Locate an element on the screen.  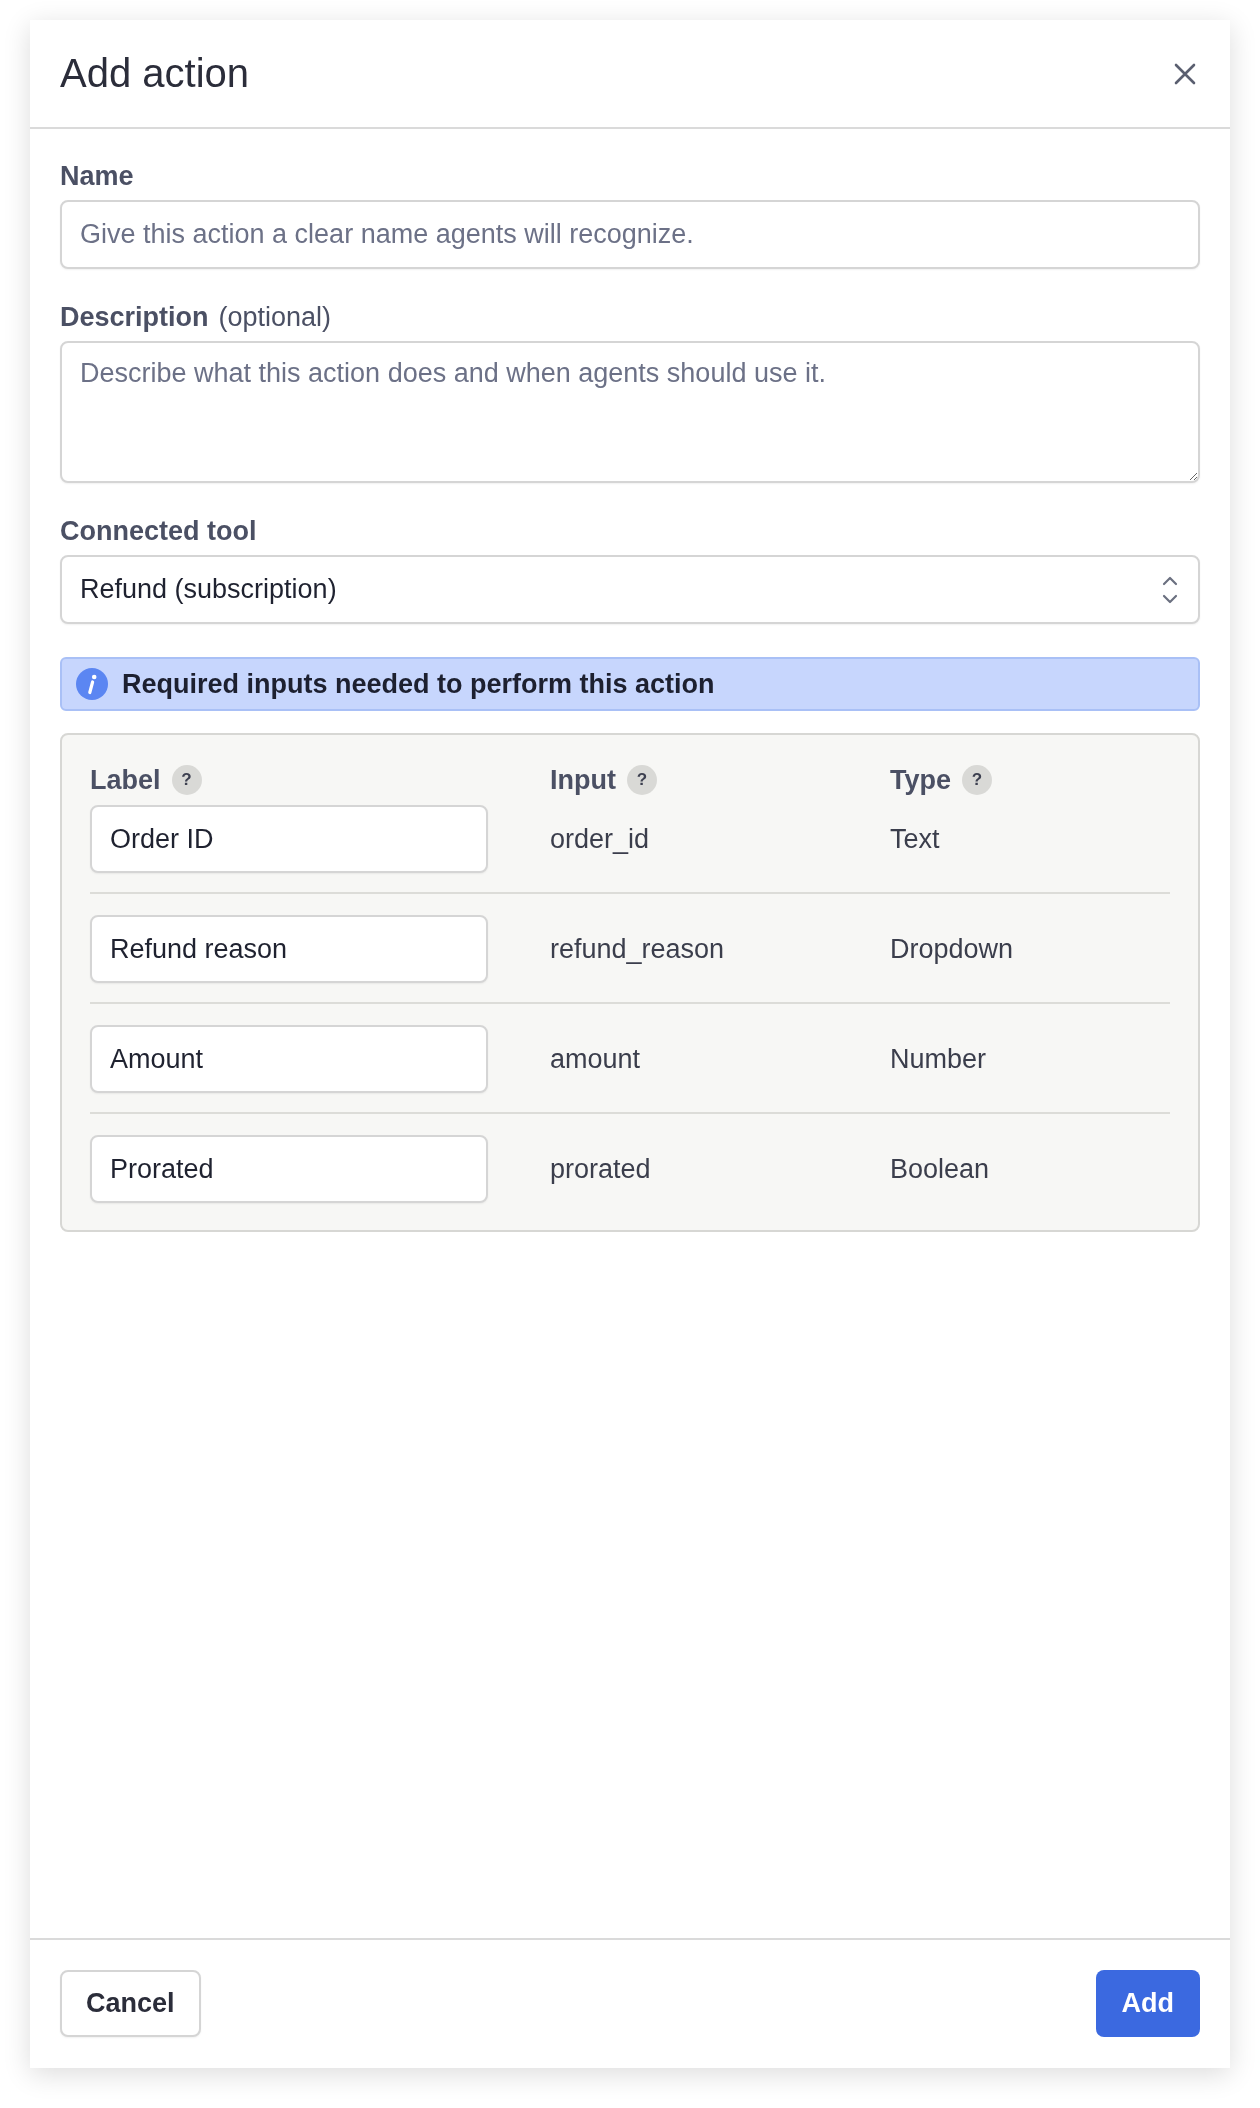
type-text: Boolean is located at coordinates (940, 1169).